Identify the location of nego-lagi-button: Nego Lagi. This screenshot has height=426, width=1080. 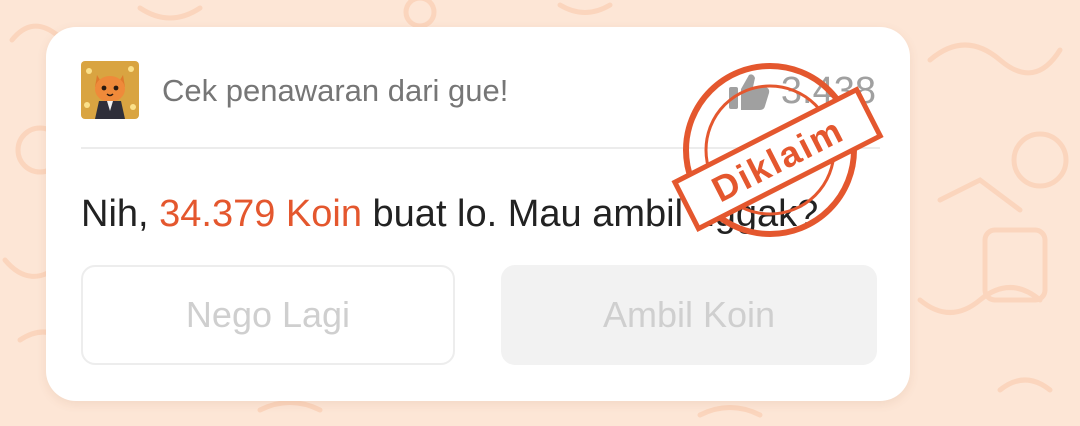
(268, 315).